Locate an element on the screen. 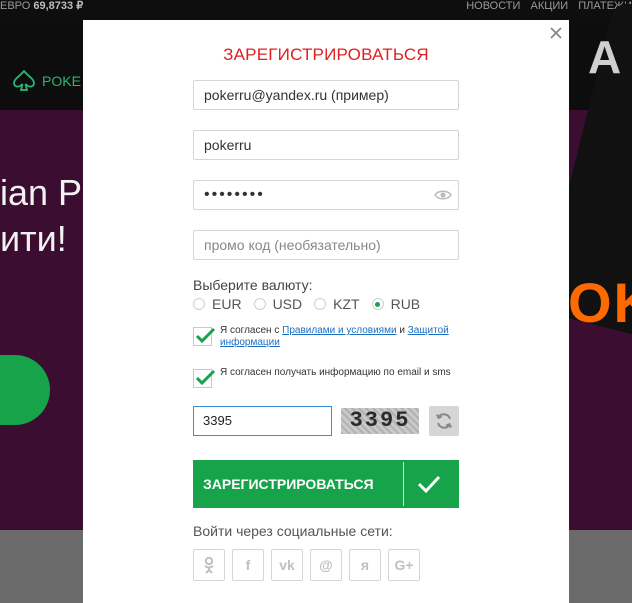 The image size is (632, 603). currency-kzt-label: KZT is located at coordinates (346, 304).